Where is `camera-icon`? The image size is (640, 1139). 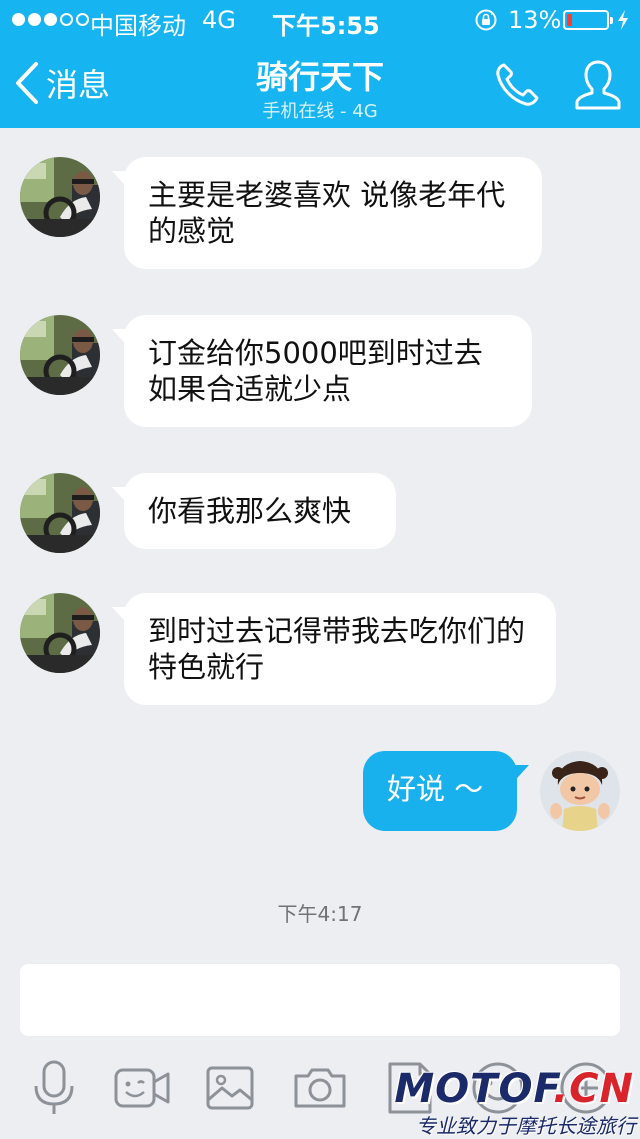
camera-icon is located at coordinates (320, 1088).